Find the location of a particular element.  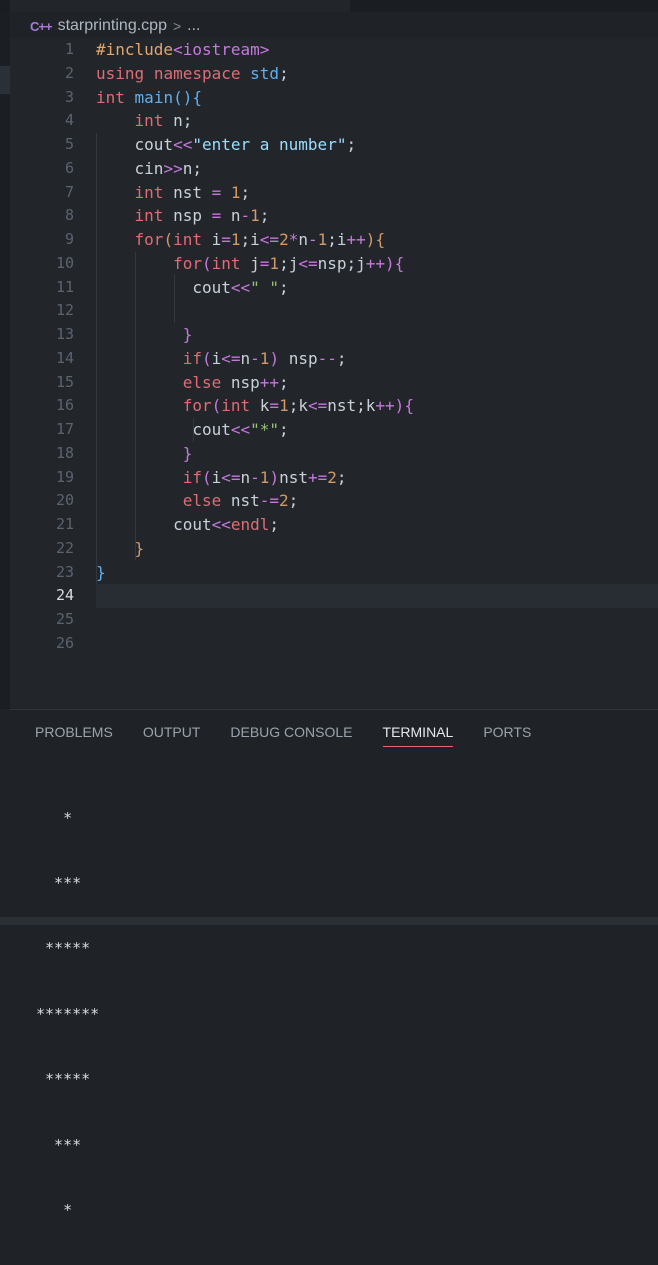

terminal-output: * *** ***** ******* ***** *** * is located at coordinates (67, 1014).